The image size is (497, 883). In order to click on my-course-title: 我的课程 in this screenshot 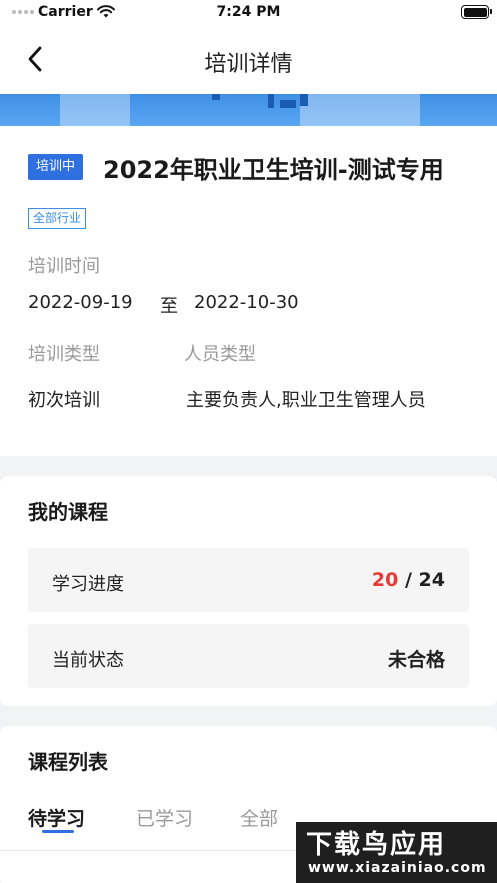, I will do `click(68, 512)`.